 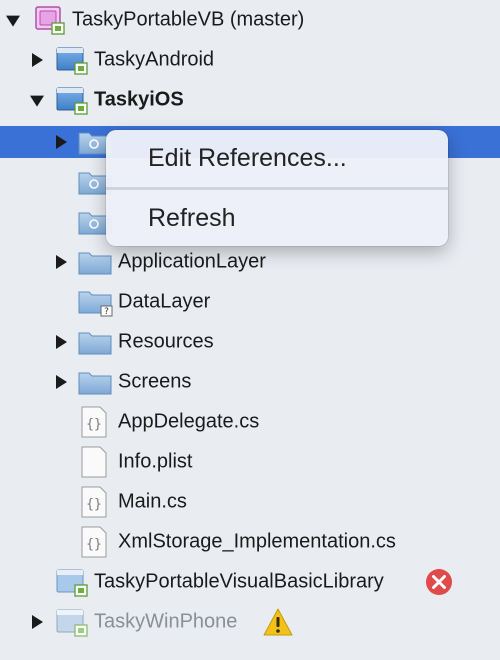 I want to click on tree-row-file: {} Main.cs, so click(x=250, y=502).